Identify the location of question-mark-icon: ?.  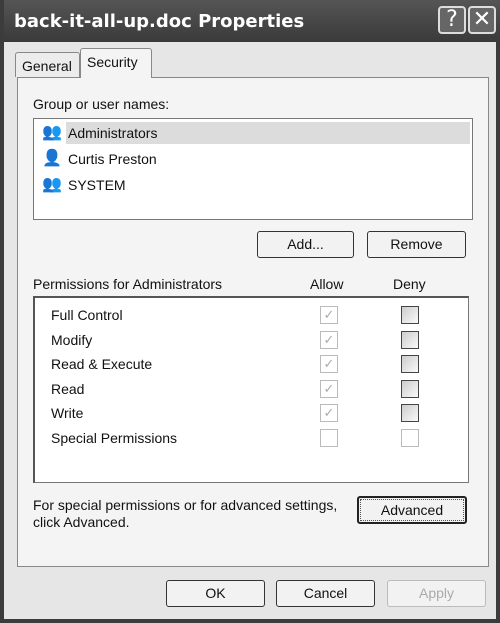
(452, 19).